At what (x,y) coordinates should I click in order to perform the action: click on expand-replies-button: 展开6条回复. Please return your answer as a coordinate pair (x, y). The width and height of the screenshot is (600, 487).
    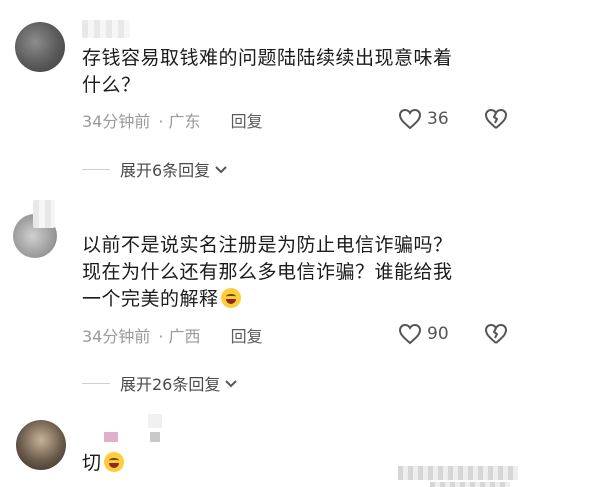
    Looking at the image, I should click on (155, 169).